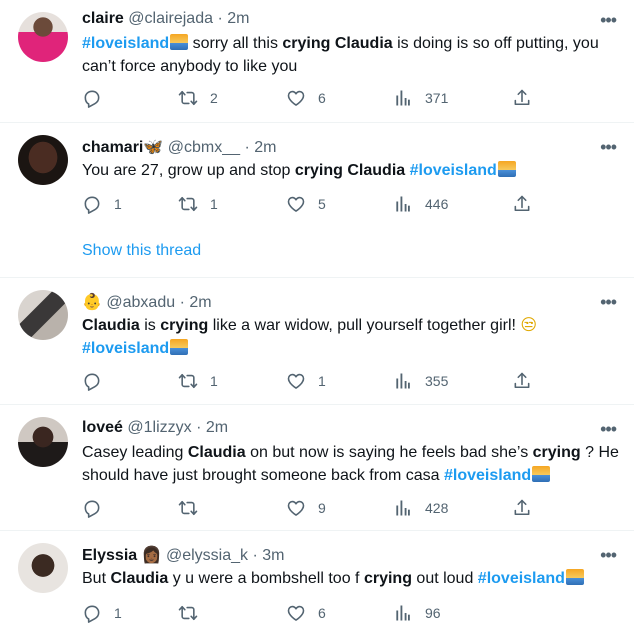 The height and width of the screenshot is (632, 634). What do you see at coordinates (140, 302) in the screenshot?
I see `author-handle: @abxadu` at bounding box center [140, 302].